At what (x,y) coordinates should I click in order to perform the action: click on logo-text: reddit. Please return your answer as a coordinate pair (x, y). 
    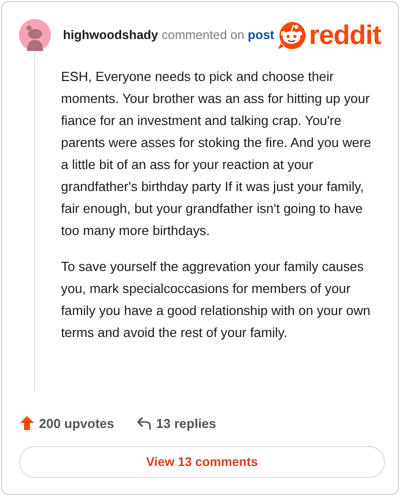
    Looking at the image, I should click on (344, 35).